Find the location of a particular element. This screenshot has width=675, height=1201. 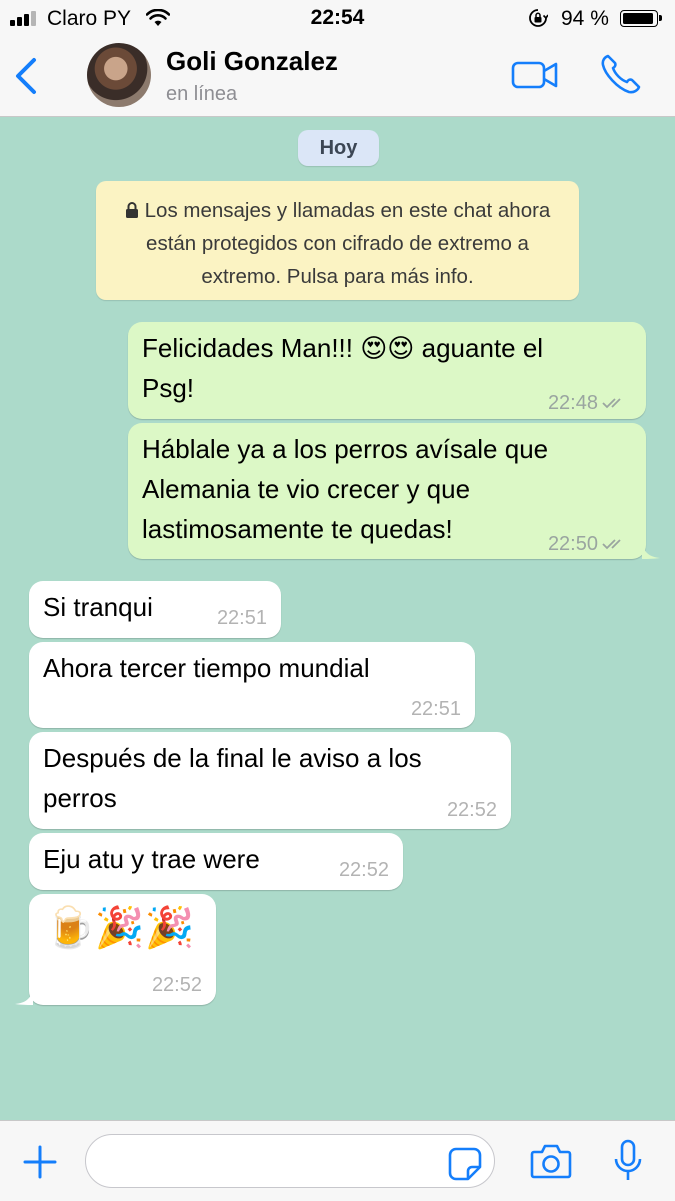

message-meta: 22:48 is located at coordinates (588, 403).